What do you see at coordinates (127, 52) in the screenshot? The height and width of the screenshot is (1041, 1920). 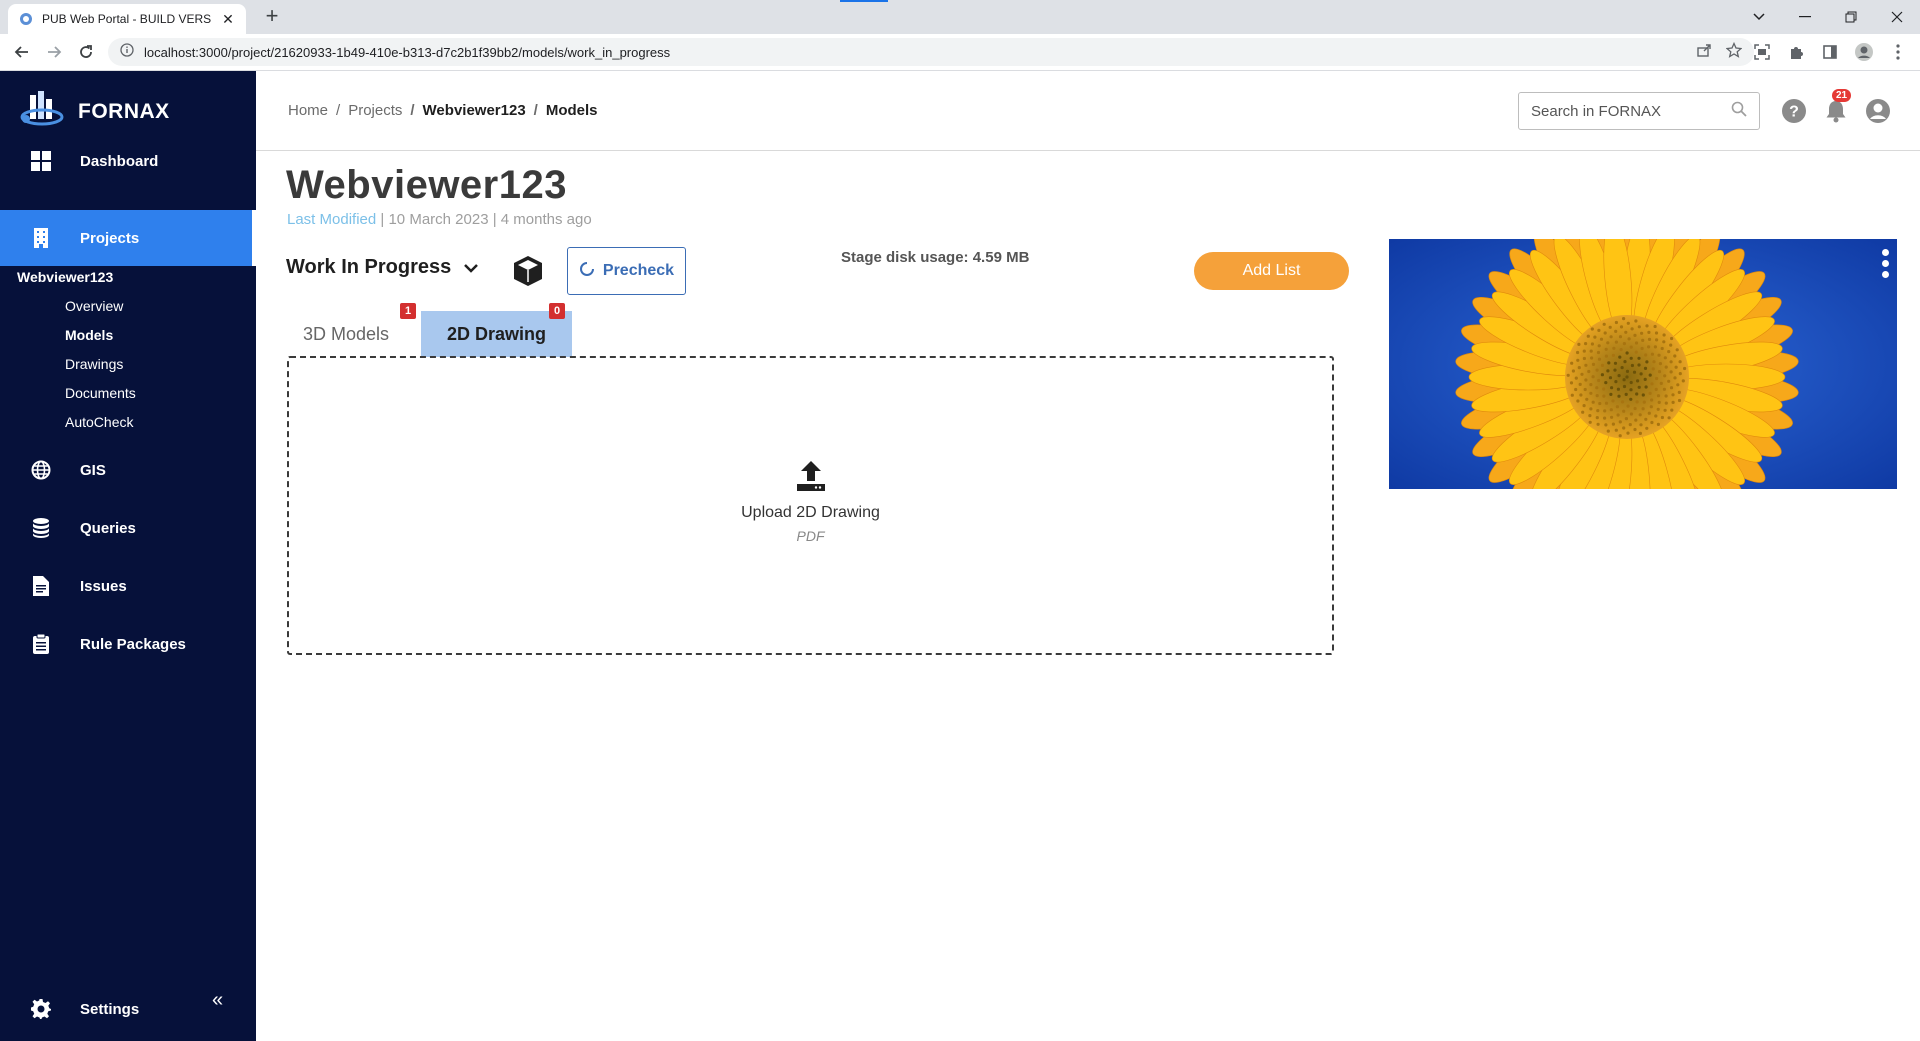 I see `site-info-icon` at bounding box center [127, 52].